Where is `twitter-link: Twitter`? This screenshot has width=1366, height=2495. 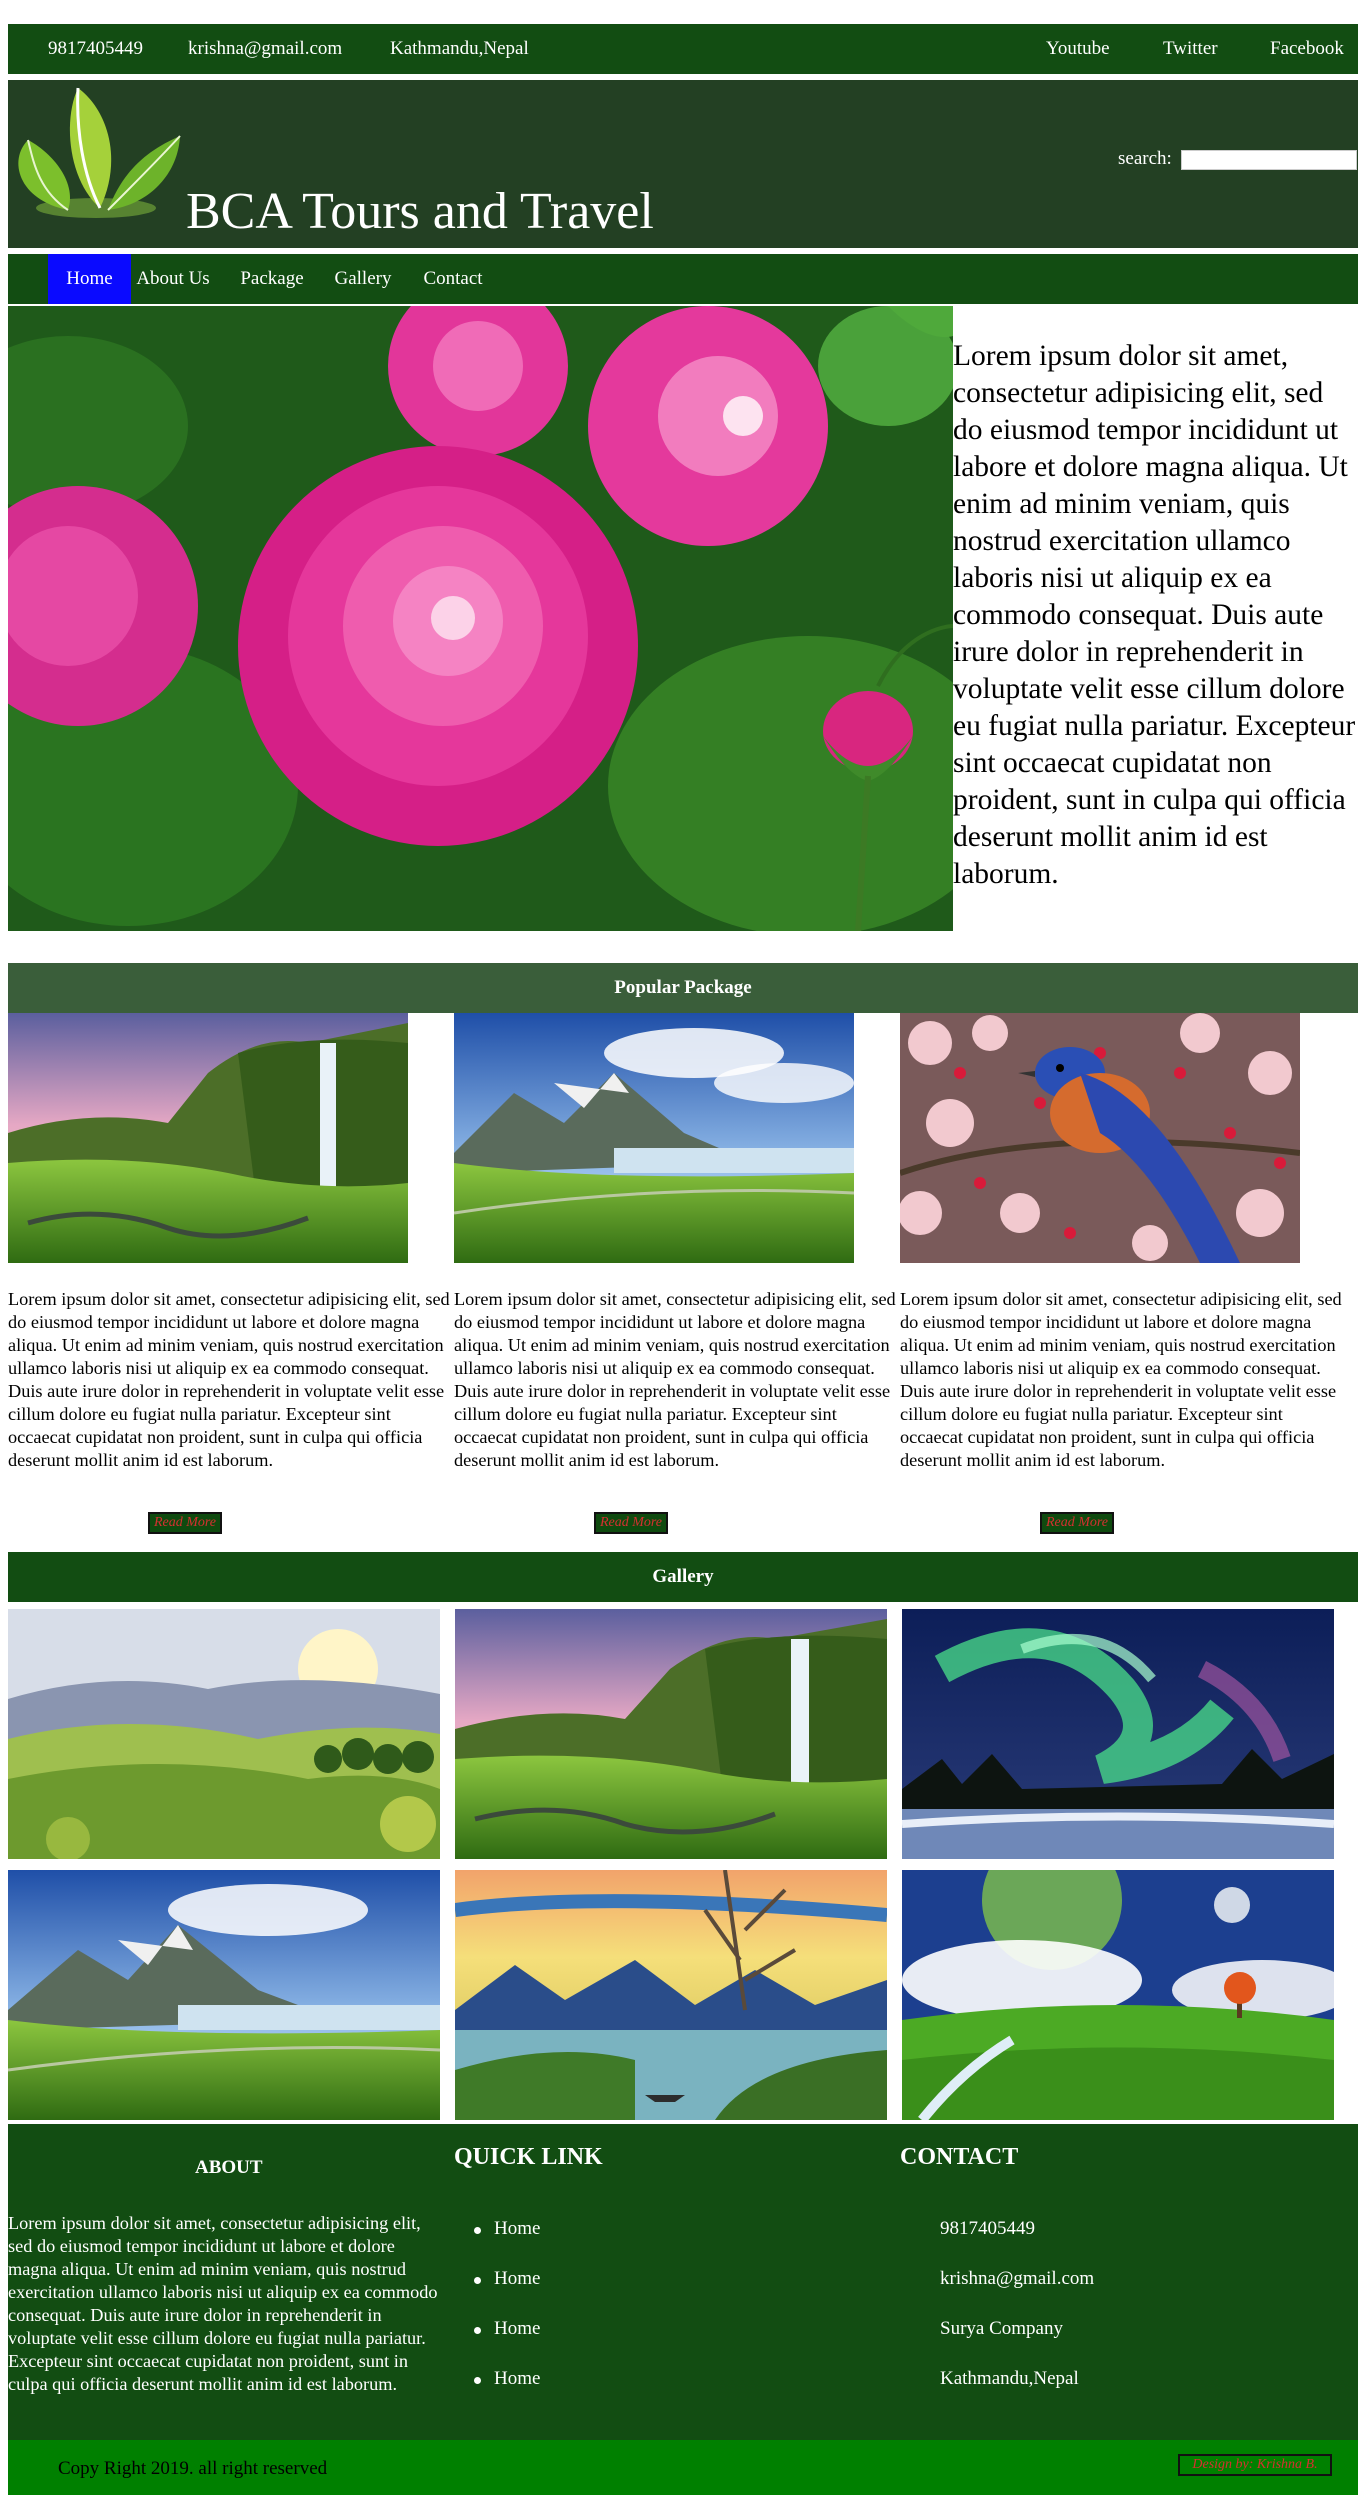
twitter-link: Twitter is located at coordinates (1190, 49).